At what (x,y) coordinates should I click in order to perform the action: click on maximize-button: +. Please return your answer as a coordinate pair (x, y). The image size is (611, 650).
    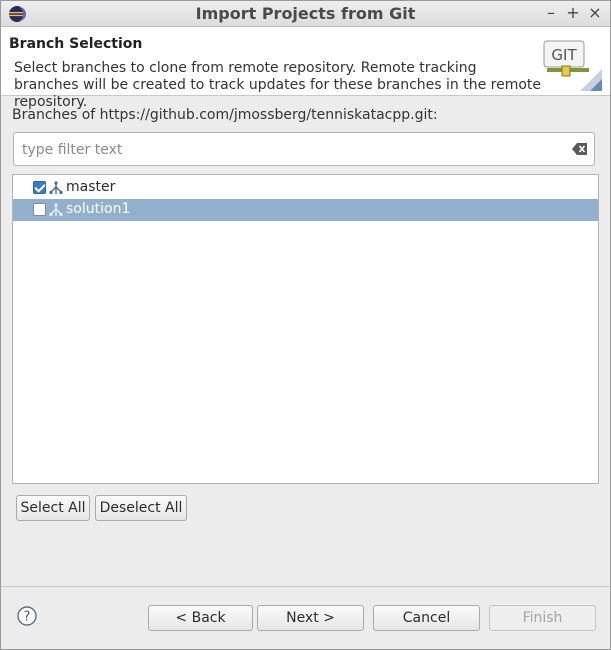
    Looking at the image, I should click on (573, 13).